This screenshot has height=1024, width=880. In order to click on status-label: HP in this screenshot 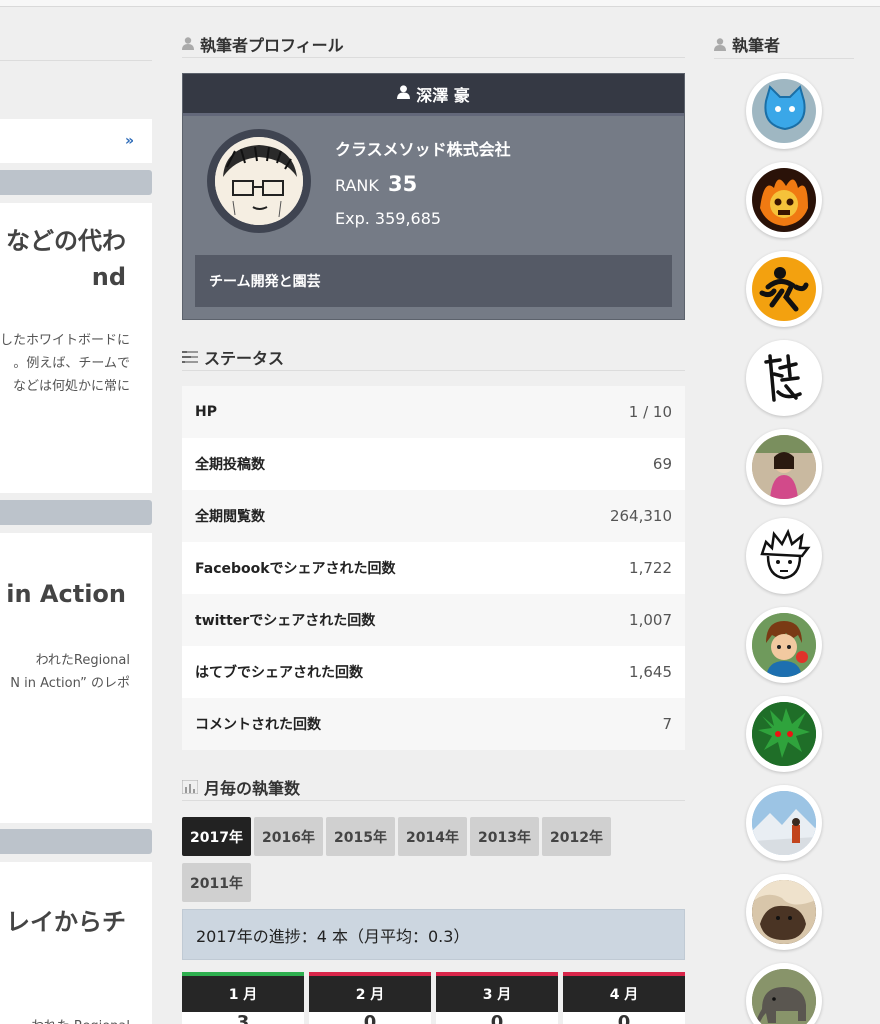, I will do `click(206, 412)`.